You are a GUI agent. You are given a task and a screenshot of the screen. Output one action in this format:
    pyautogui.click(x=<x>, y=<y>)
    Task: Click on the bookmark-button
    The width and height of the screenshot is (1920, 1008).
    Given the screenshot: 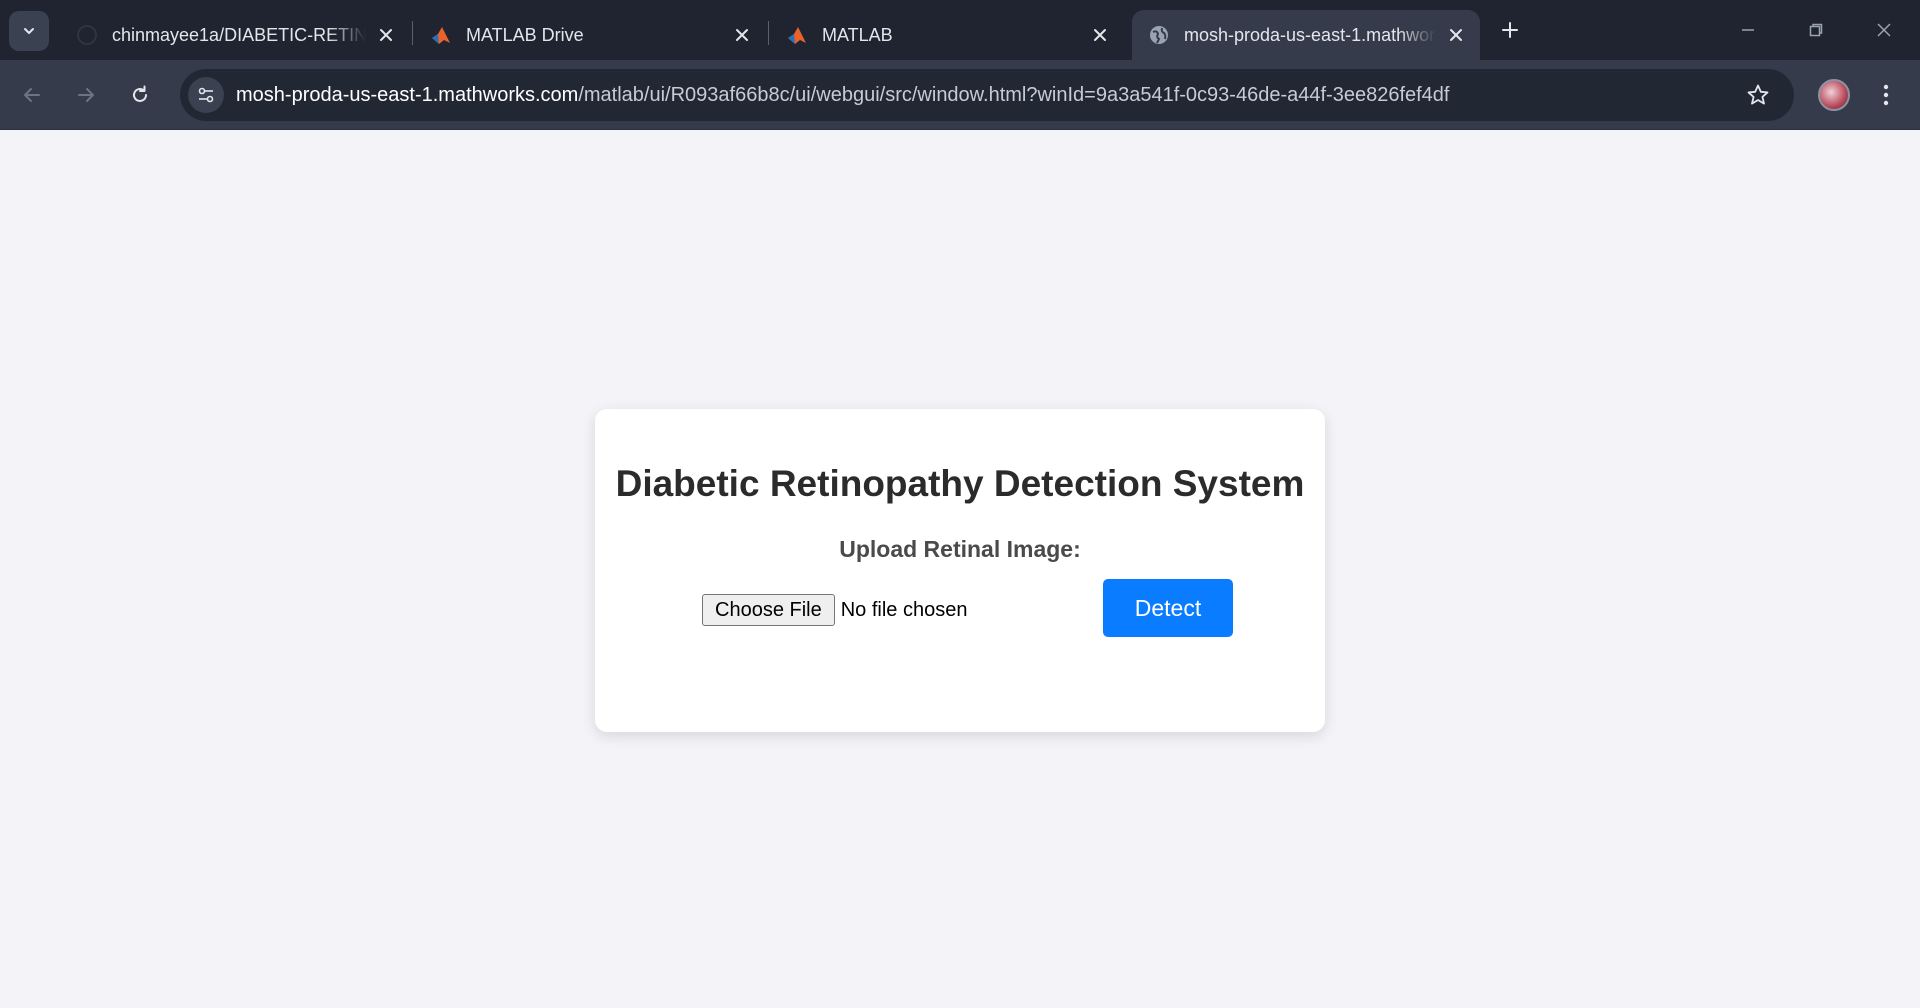 What is the action you would take?
    pyautogui.click(x=1758, y=95)
    